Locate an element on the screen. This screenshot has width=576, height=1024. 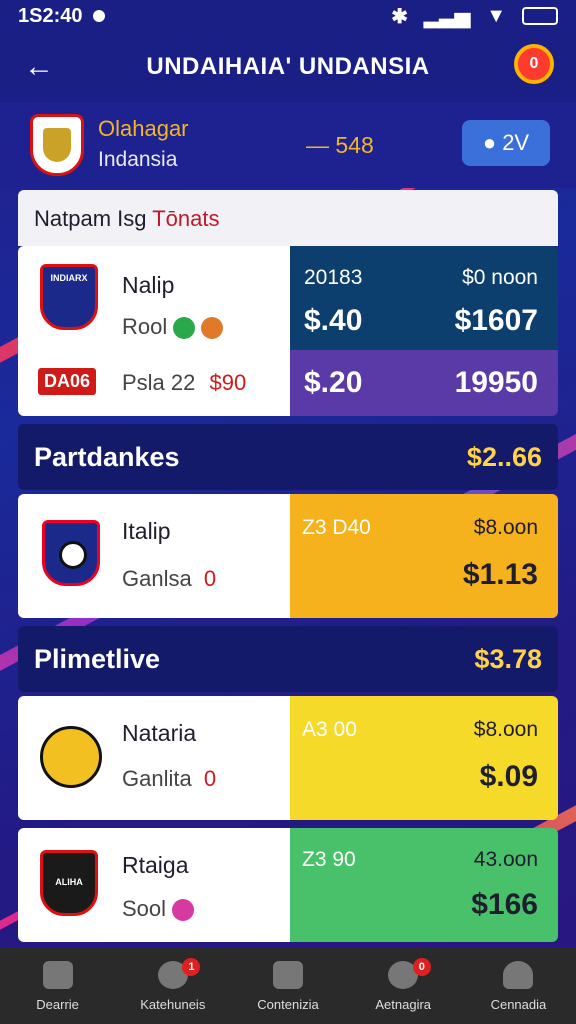
card-2-team: Italip Ganlsa 0 is located at coordinates (154, 556).